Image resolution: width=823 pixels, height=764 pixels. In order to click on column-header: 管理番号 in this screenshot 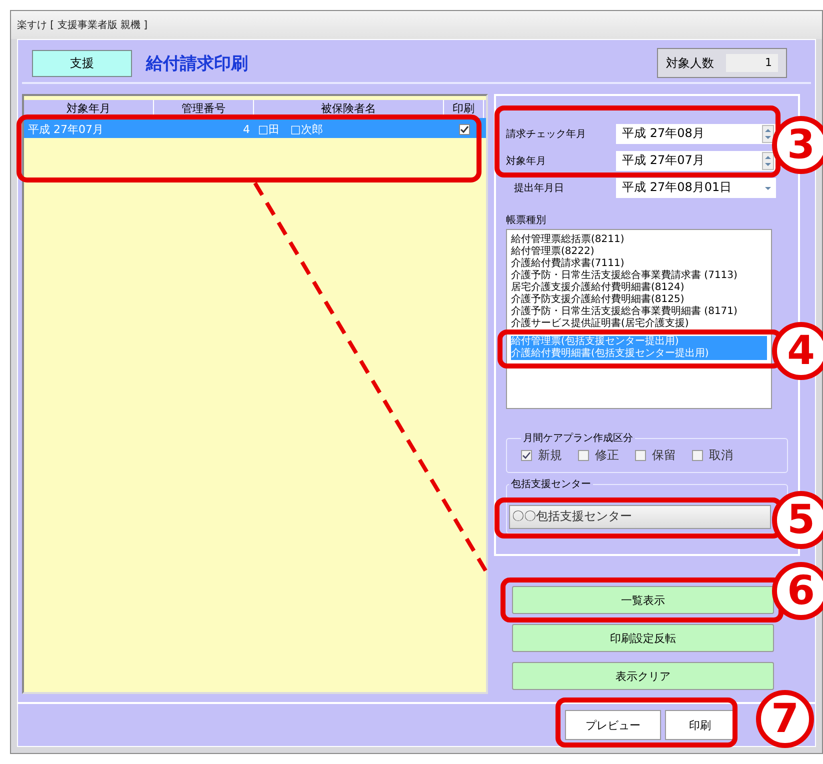, I will do `click(204, 109)`.